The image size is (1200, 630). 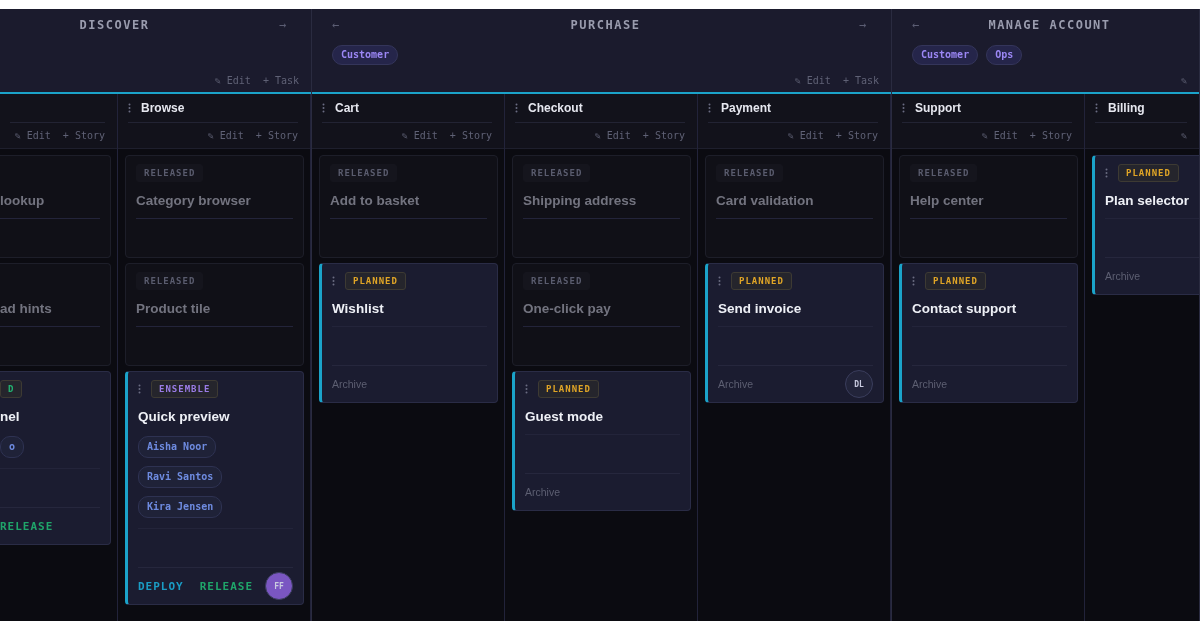 I want to click on card-title: Quick preview, so click(x=184, y=416).